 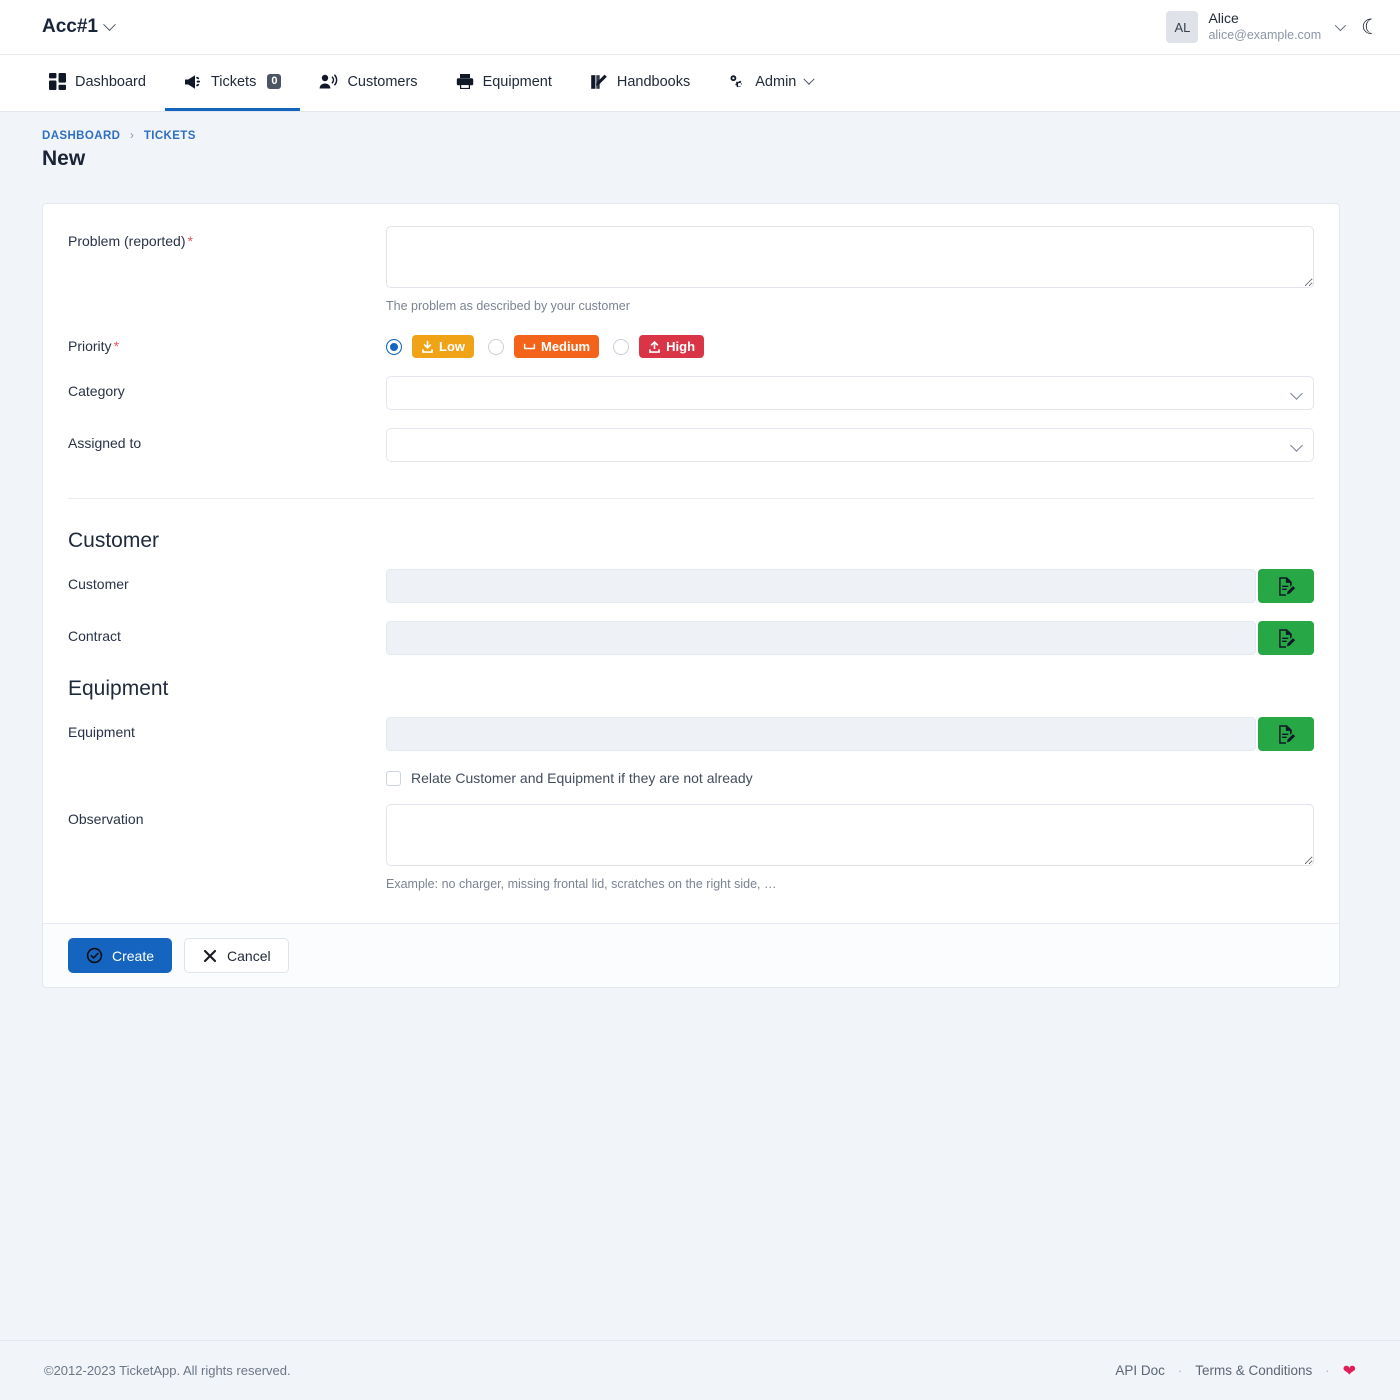 What do you see at coordinates (127, 241) in the screenshot?
I see `label-problem-text: Problem (reported)` at bounding box center [127, 241].